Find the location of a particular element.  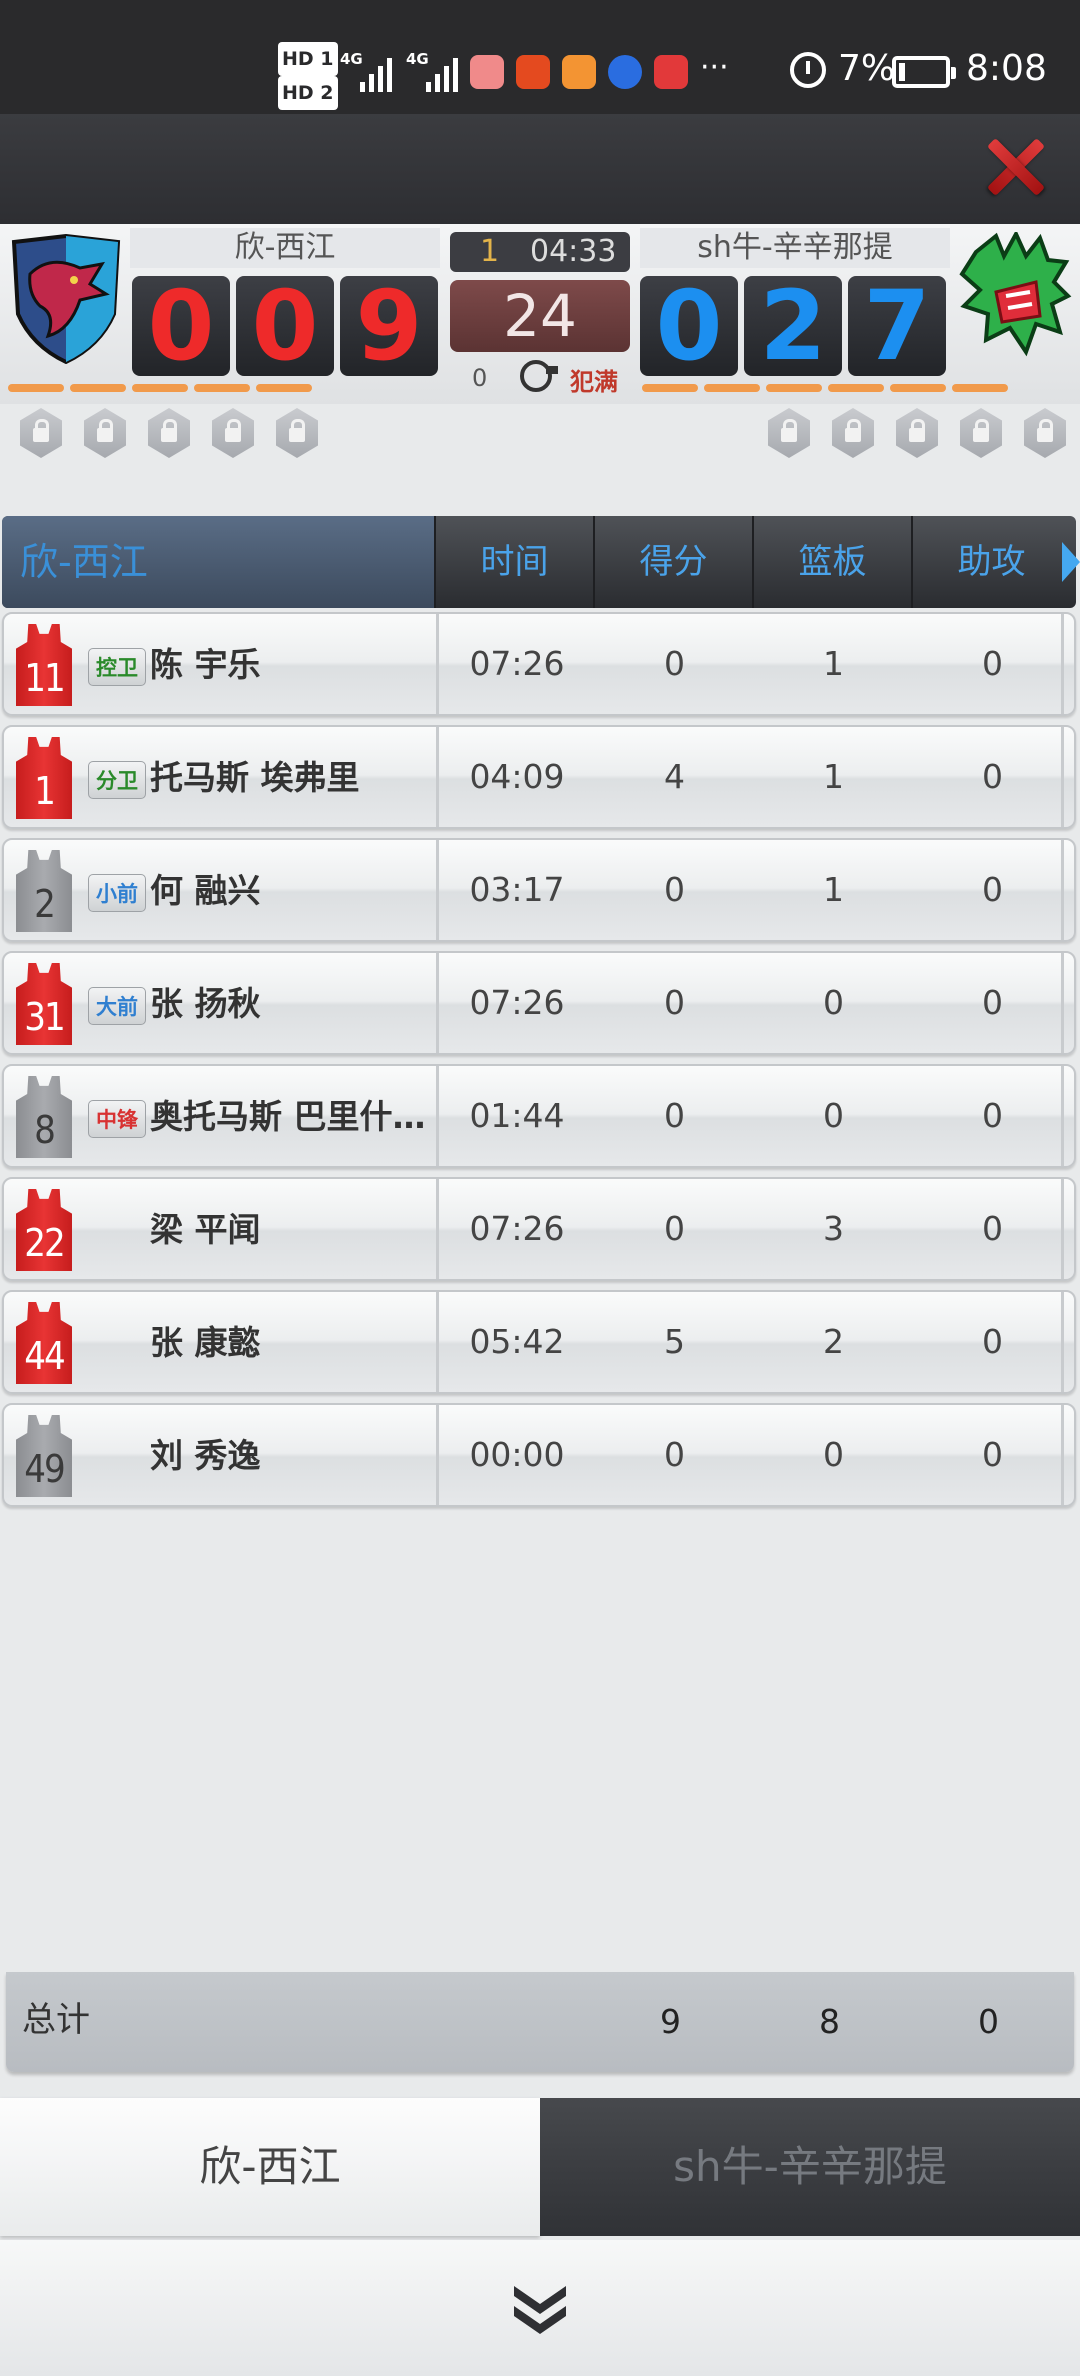

position-badge: 分卫 is located at coordinates (117, 780).